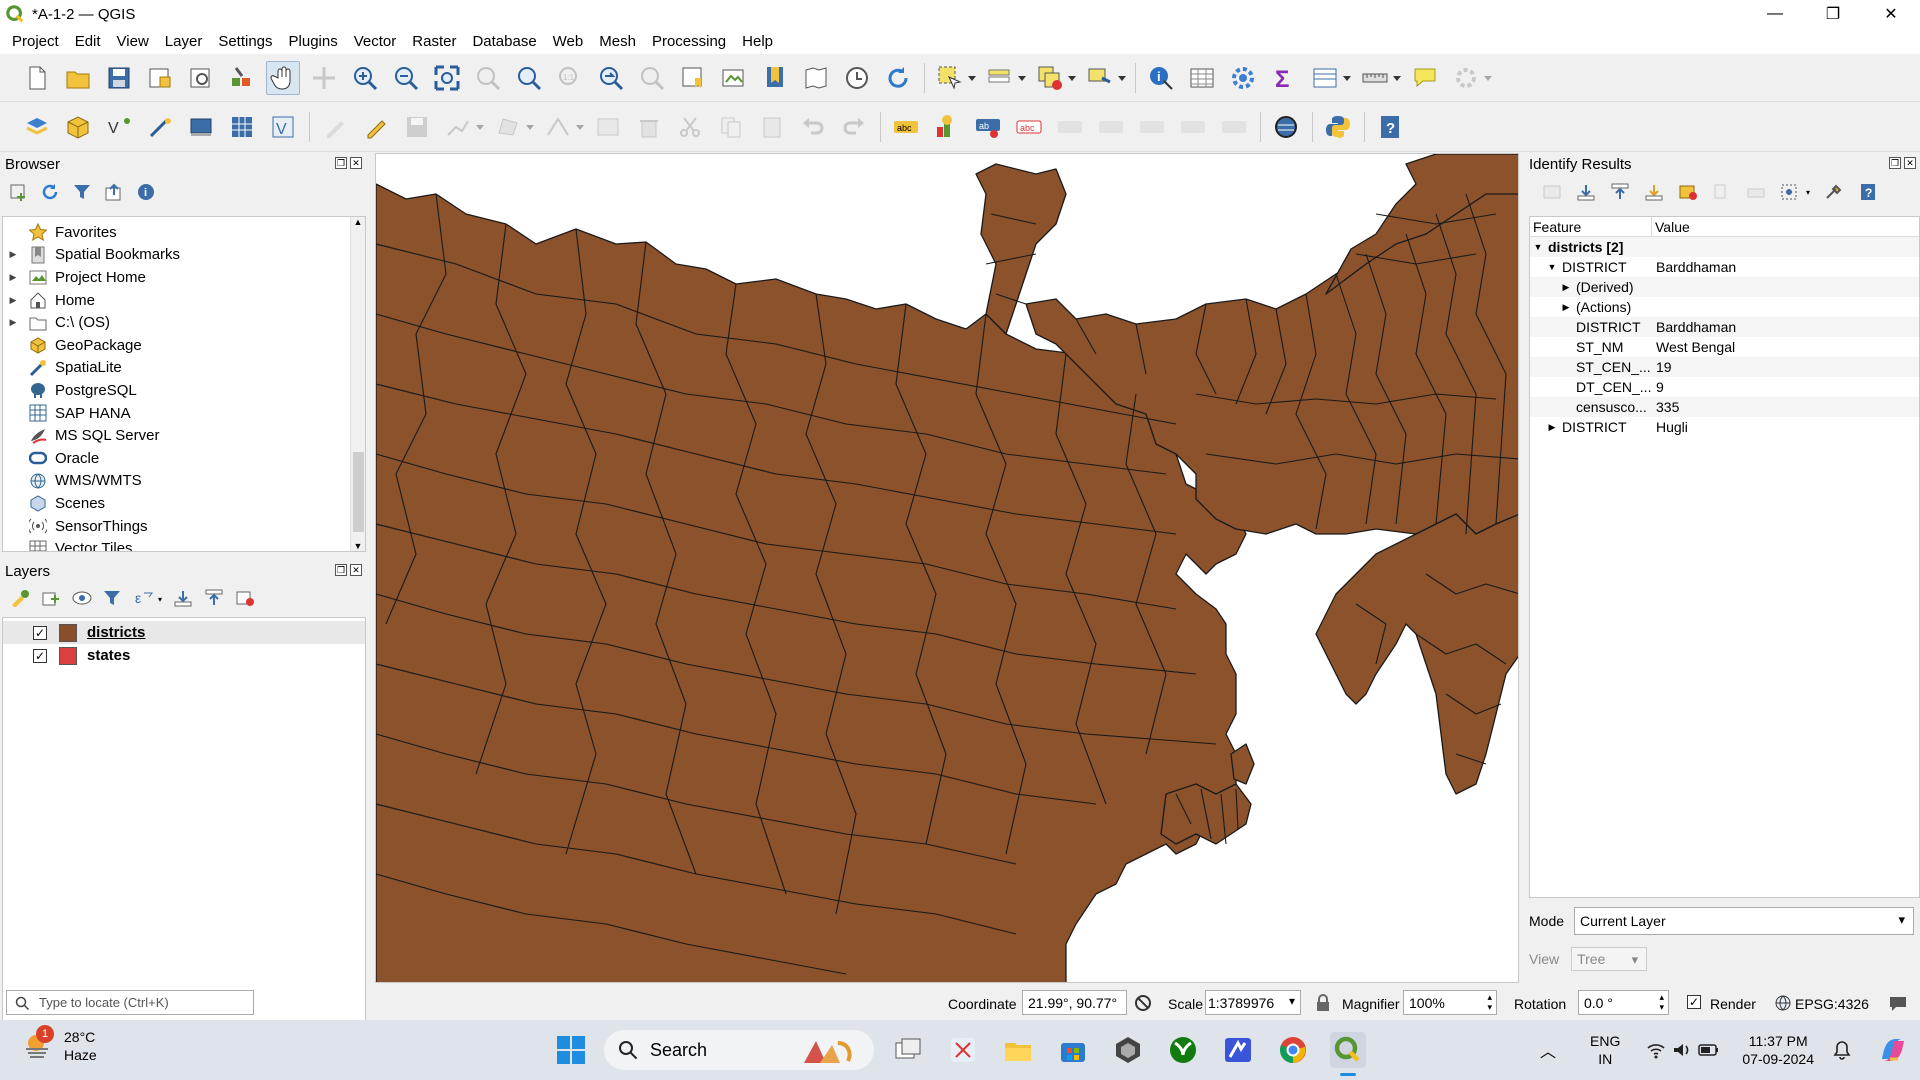 The image size is (1920, 1080). What do you see at coordinates (988, 127) in the screenshot?
I see `highlight-pinned-labels-icon: ab` at bounding box center [988, 127].